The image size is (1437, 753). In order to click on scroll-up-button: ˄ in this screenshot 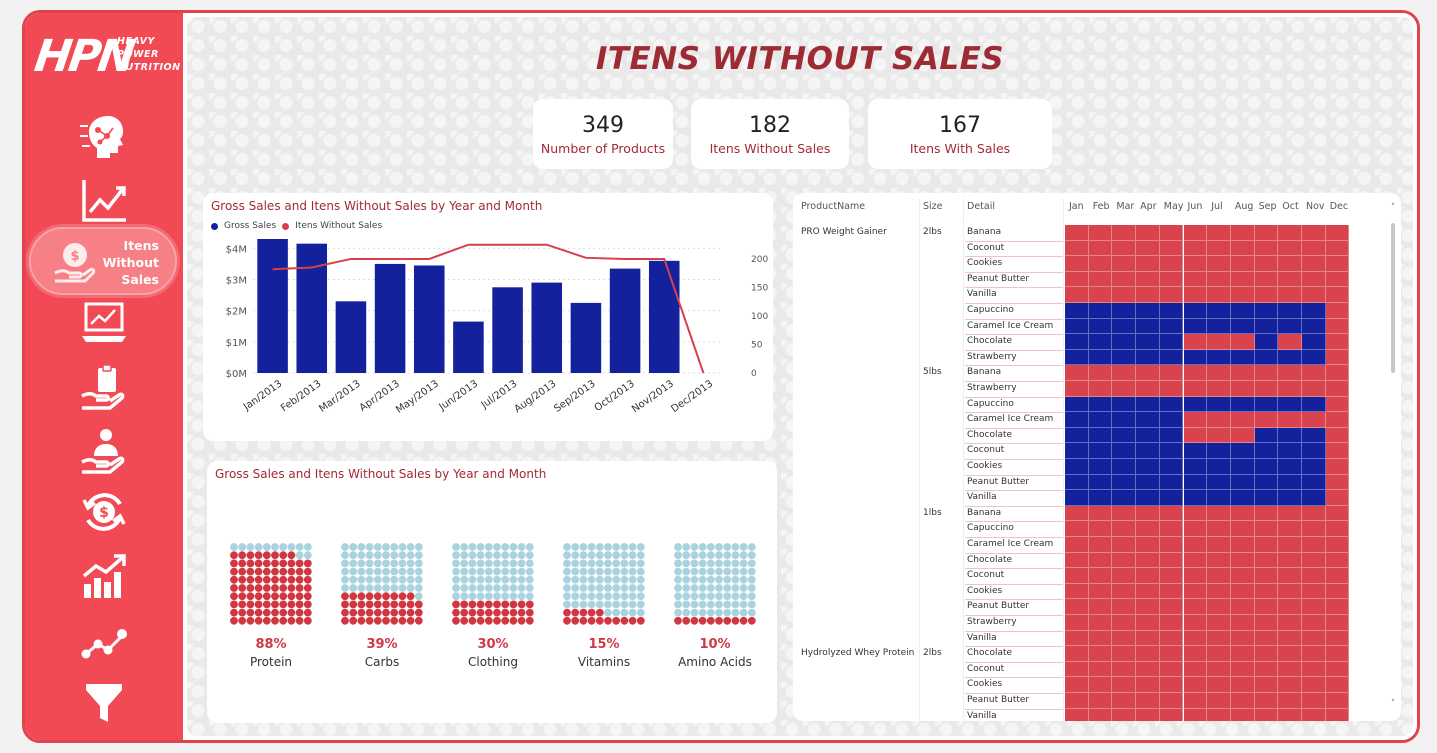, I will do `click(1393, 208)`.